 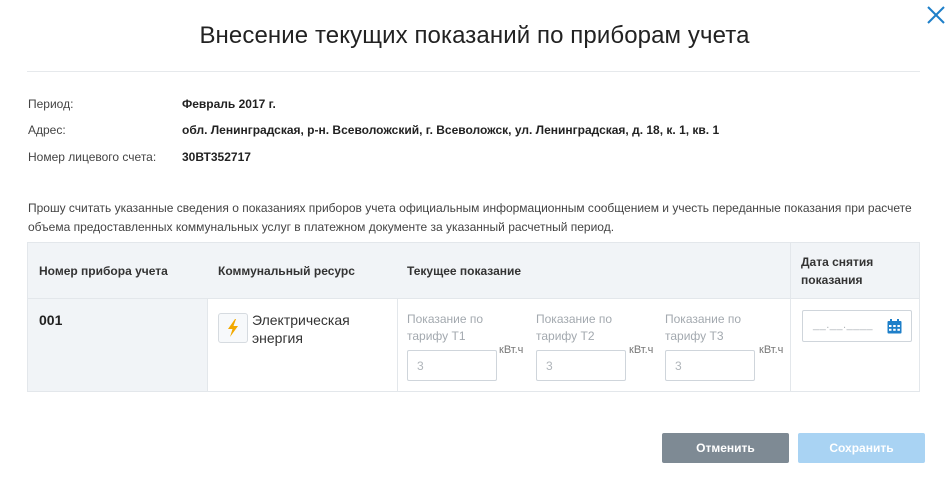 I want to click on tariff-t2-input, so click(x=581, y=365).